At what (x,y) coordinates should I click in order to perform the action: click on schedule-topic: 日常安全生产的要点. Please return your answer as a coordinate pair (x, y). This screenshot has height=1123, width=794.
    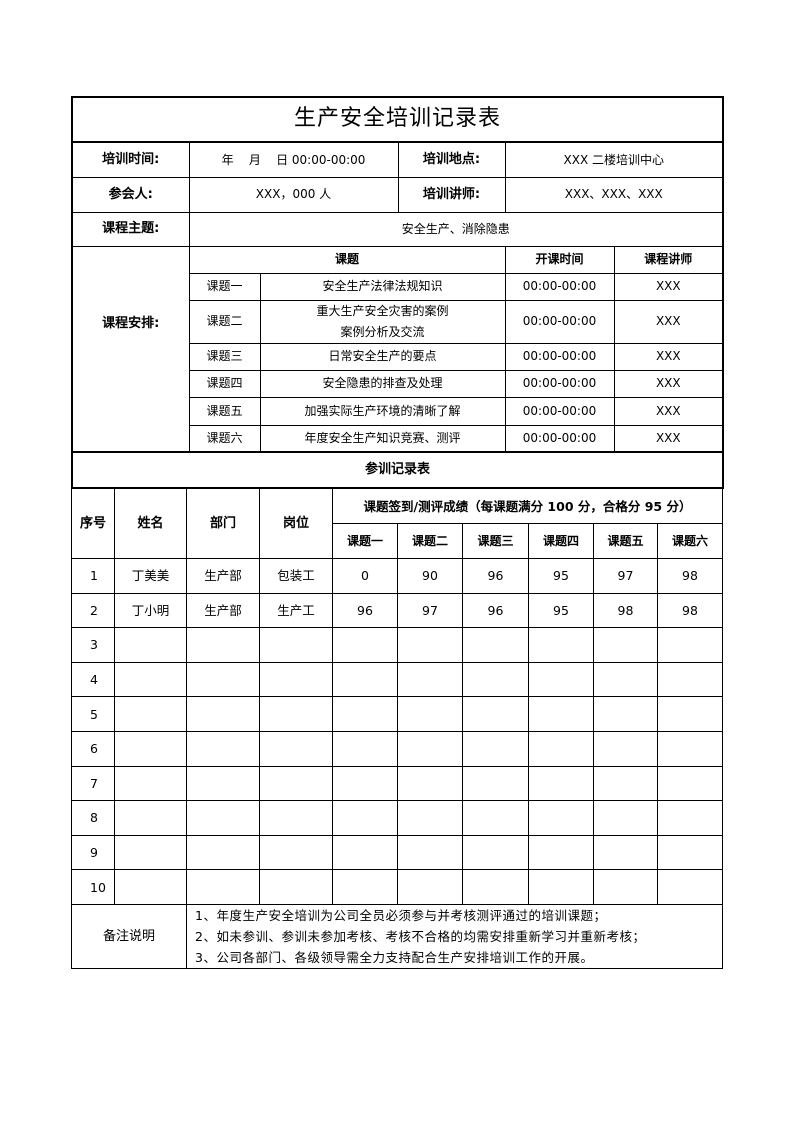
    Looking at the image, I should click on (382, 356).